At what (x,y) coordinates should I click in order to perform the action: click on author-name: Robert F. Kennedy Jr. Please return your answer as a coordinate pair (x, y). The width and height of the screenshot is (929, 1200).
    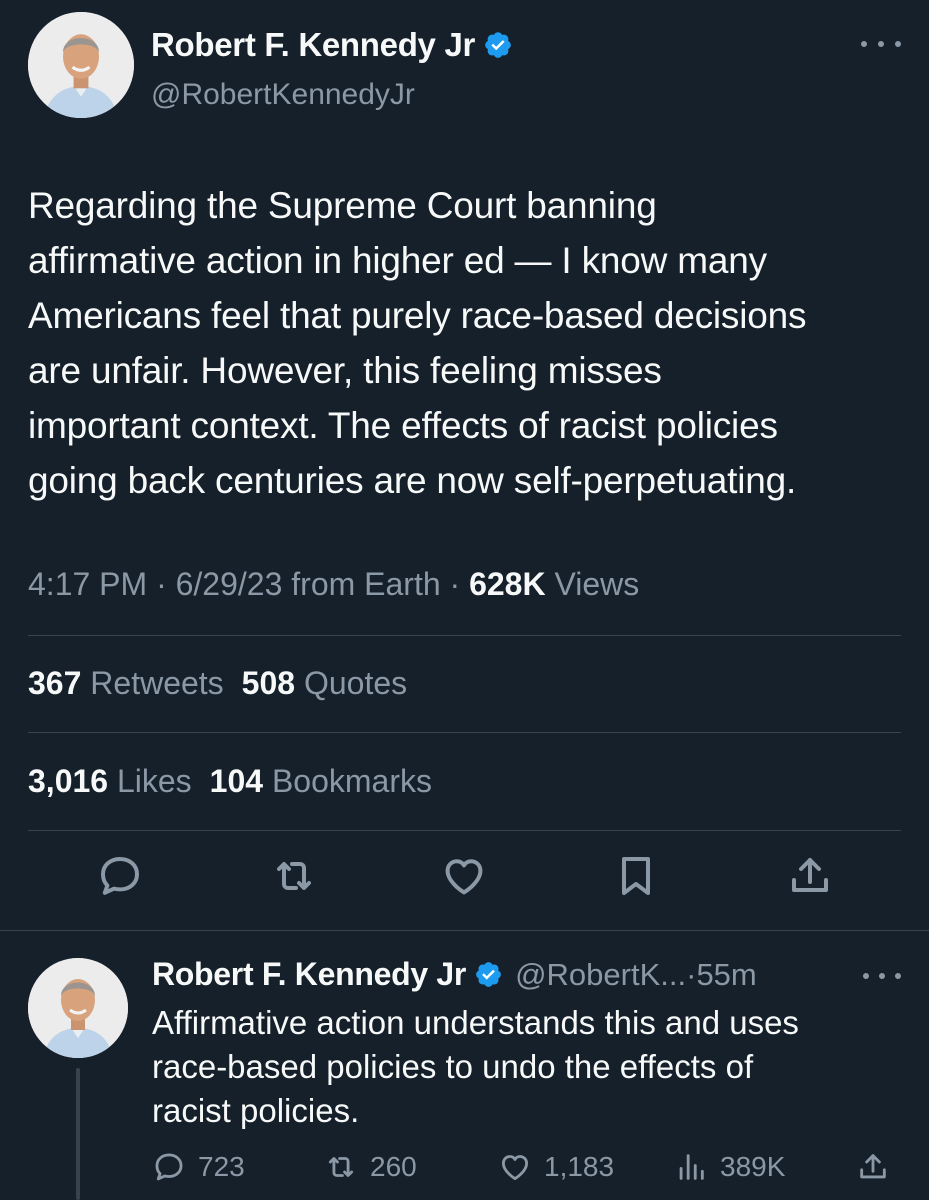
    Looking at the image, I should click on (313, 45).